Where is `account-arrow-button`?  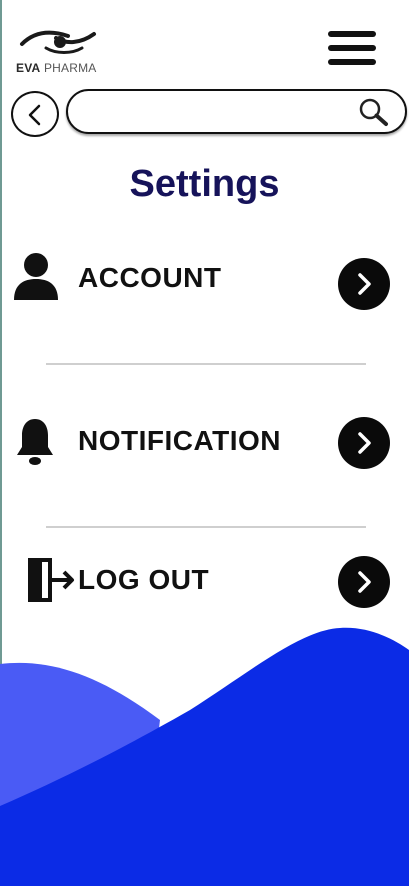 account-arrow-button is located at coordinates (364, 284).